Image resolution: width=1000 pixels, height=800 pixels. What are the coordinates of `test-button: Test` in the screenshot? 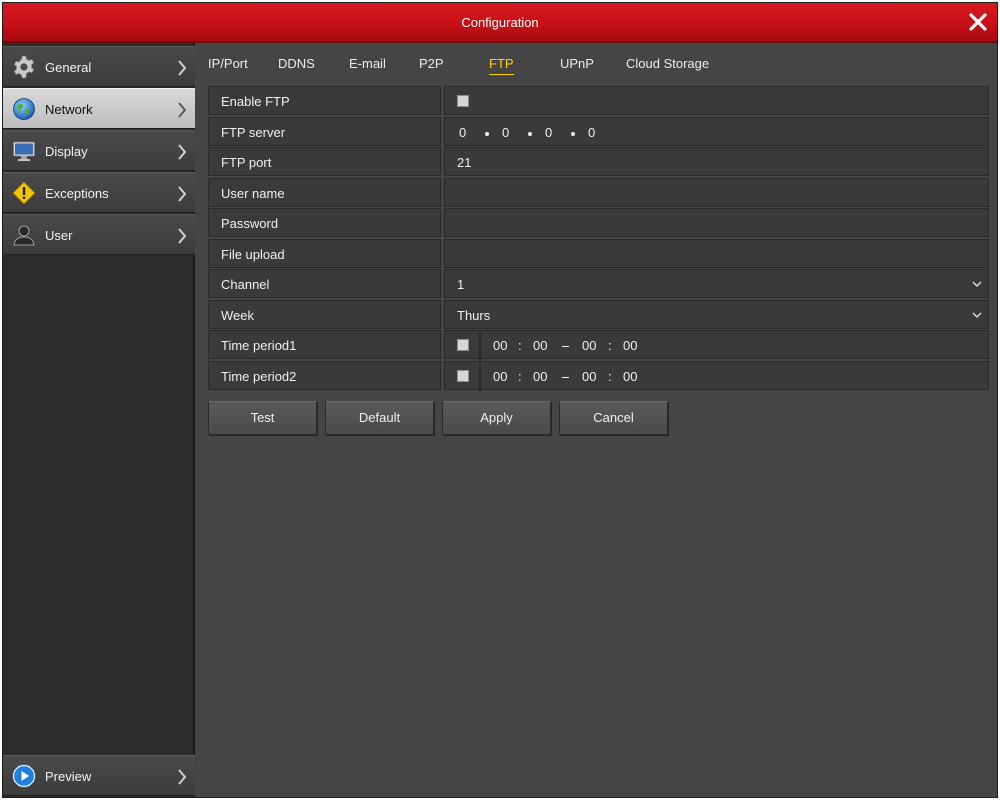 It's located at (262, 418).